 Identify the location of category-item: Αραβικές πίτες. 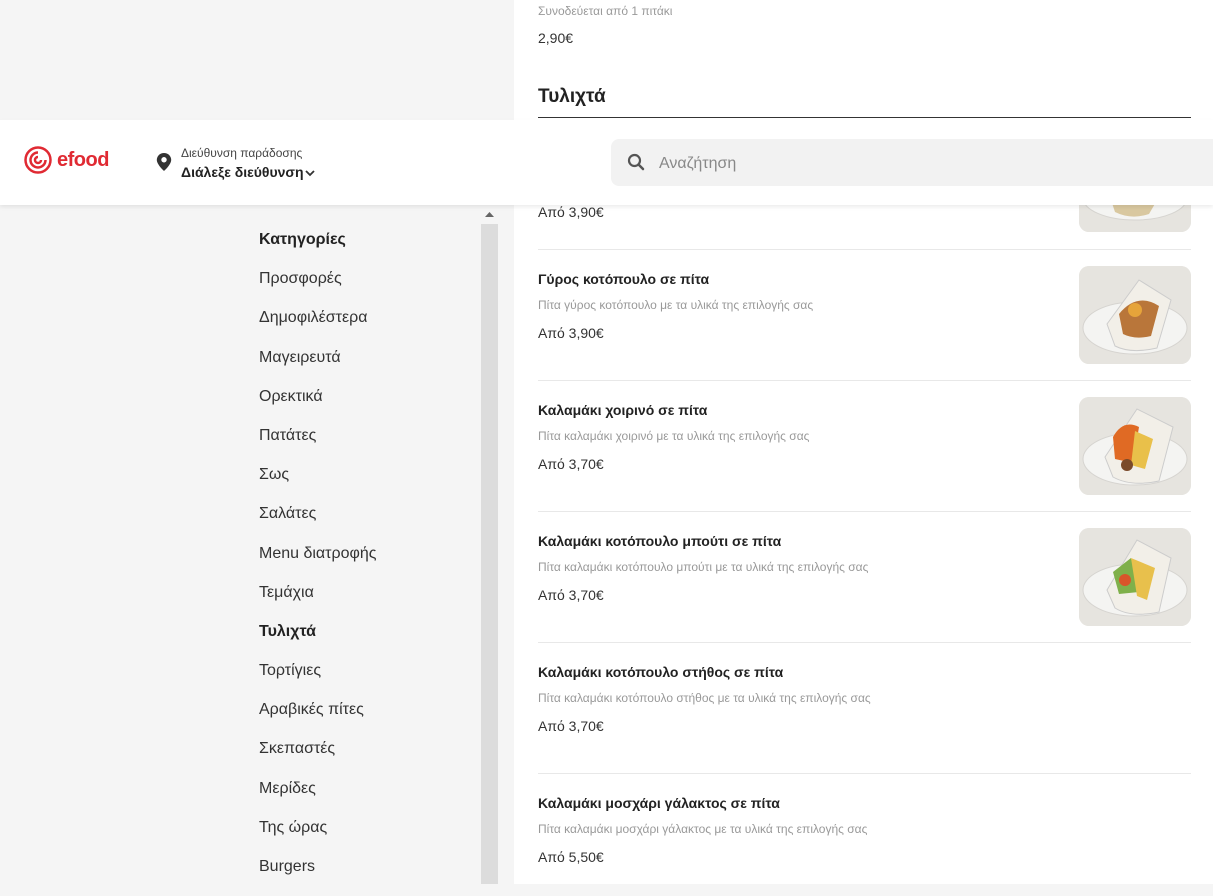
(369, 719).